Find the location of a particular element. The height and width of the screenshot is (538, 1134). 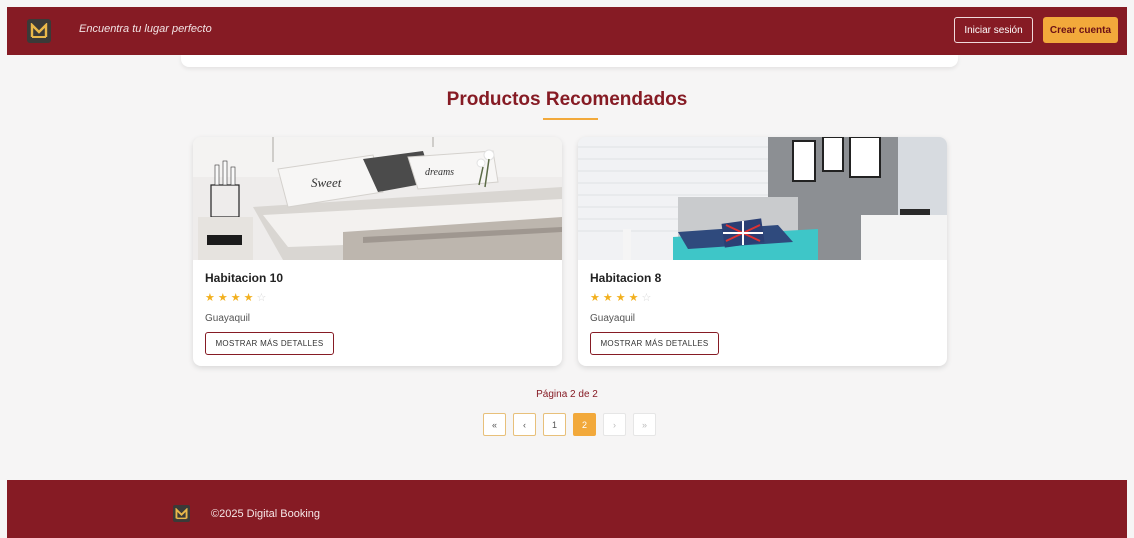

svg-text: dreams is located at coordinates (439, 172).